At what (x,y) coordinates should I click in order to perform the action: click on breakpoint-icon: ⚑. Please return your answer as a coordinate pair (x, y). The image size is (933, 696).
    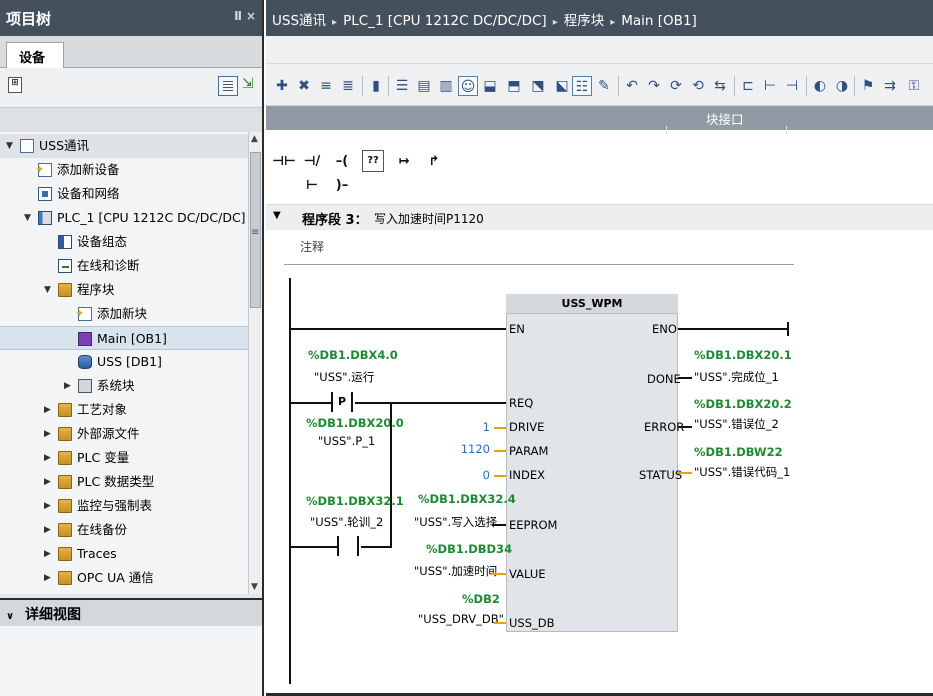
    Looking at the image, I should click on (868, 86).